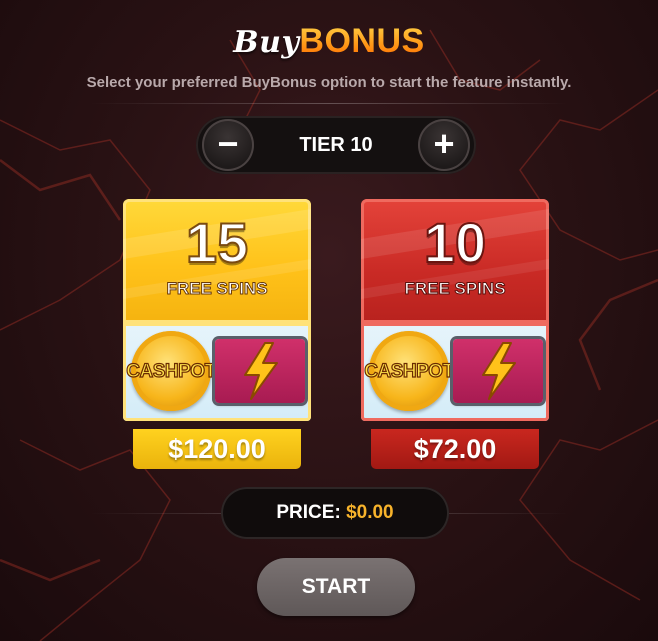  What do you see at coordinates (308, 512) in the screenshot?
I see `price-label: PRICE:` at bounding box center [308, 512].